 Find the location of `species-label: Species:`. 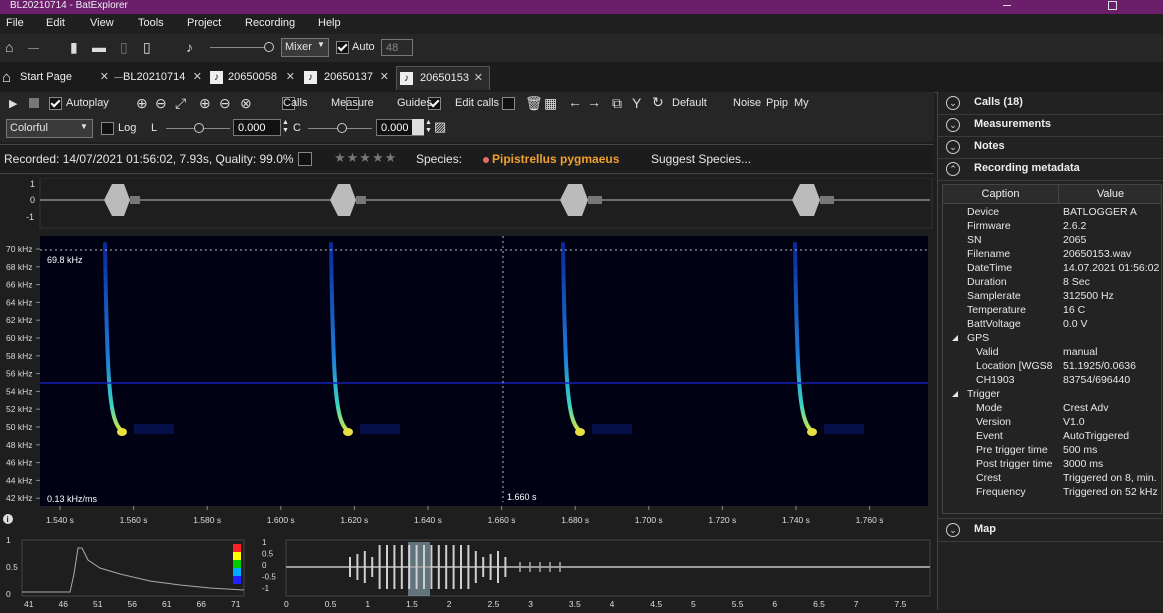

species-label: Species: is located at coordinates (439, 159).